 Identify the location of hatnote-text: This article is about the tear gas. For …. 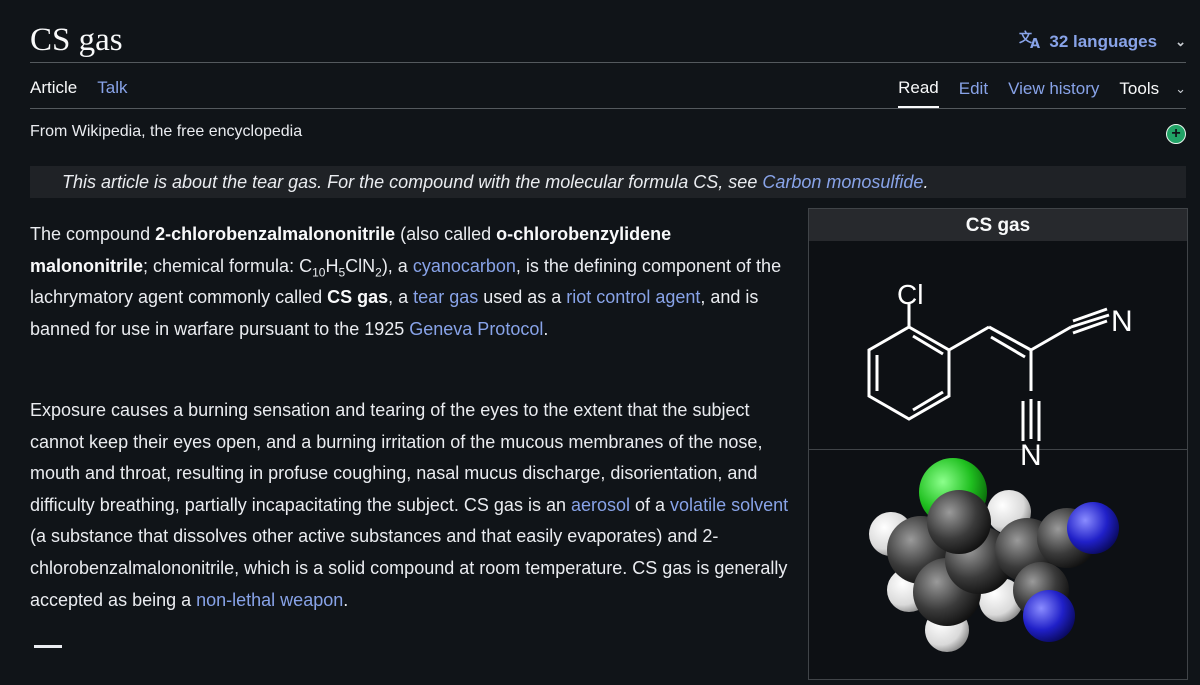
(412, 182).